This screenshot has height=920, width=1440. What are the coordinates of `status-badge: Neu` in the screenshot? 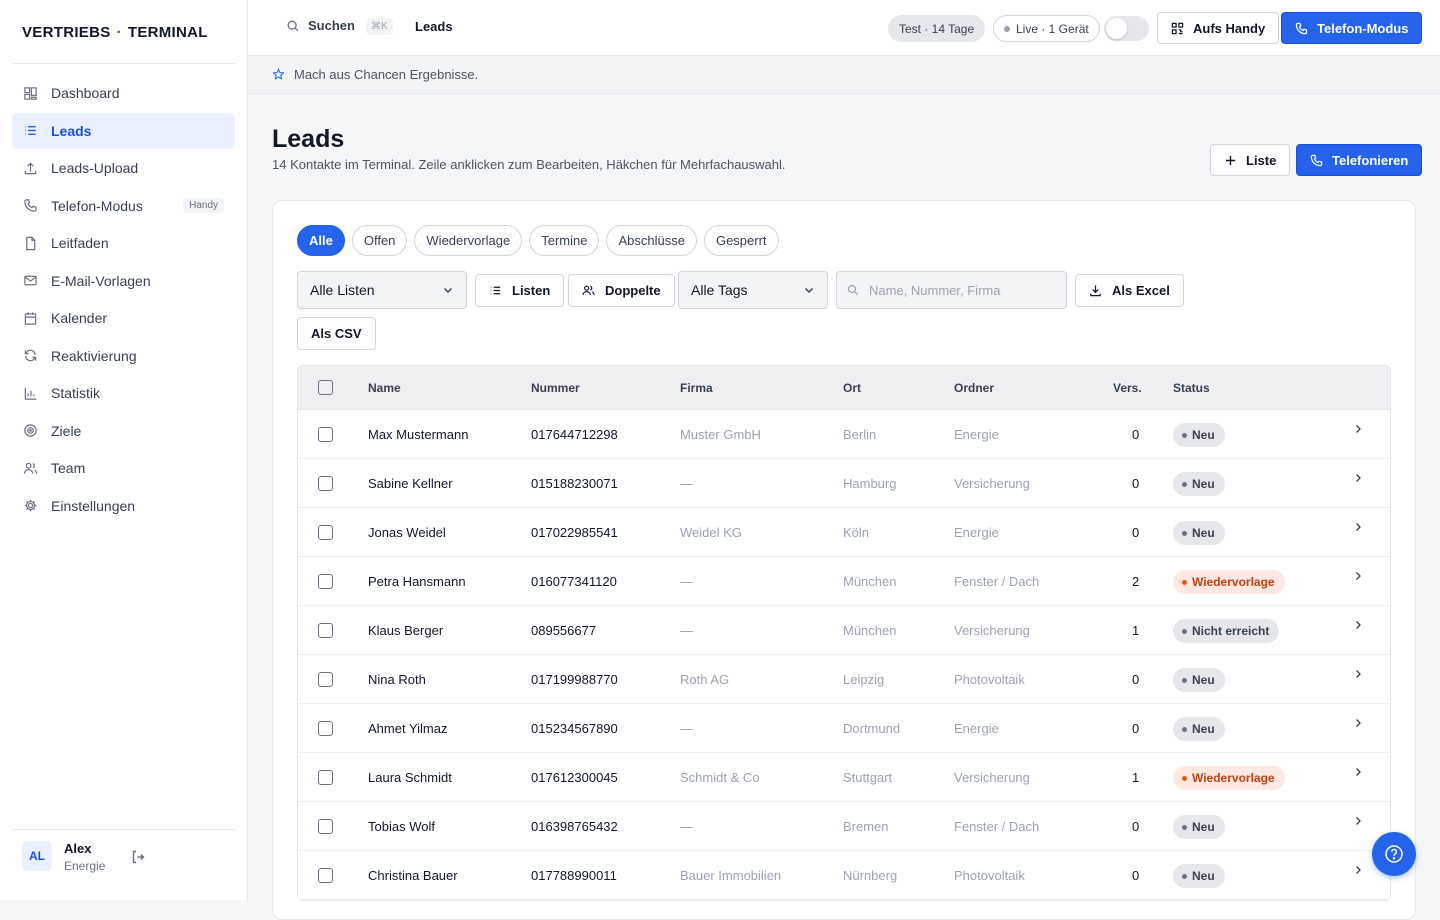 It's located at (1199, 484).